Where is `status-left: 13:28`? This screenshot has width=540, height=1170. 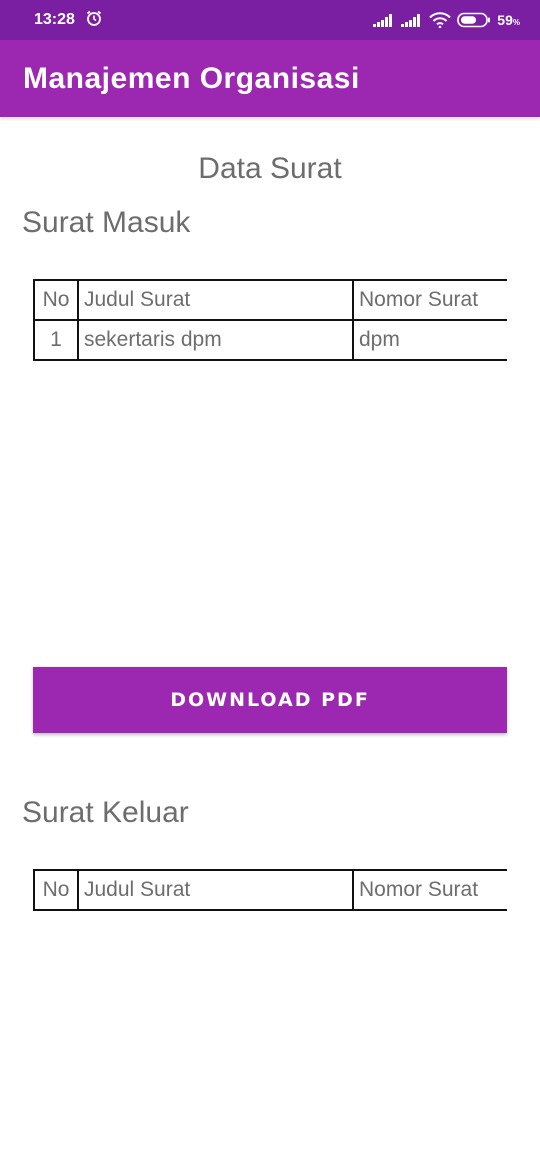 status-left: 13:28 is located at coordinates (68, 20).